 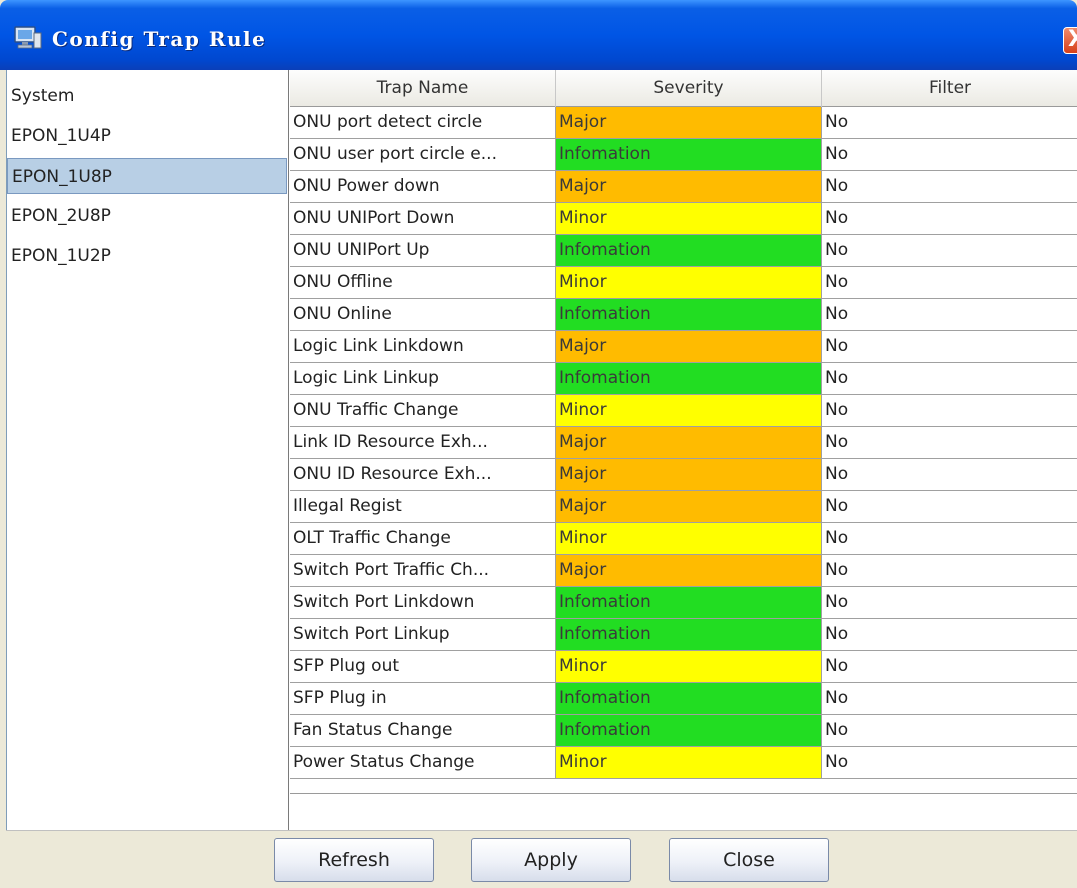 I want to click on trap-name-cell: Switch Port Linkup, so click(x=423, y=635).